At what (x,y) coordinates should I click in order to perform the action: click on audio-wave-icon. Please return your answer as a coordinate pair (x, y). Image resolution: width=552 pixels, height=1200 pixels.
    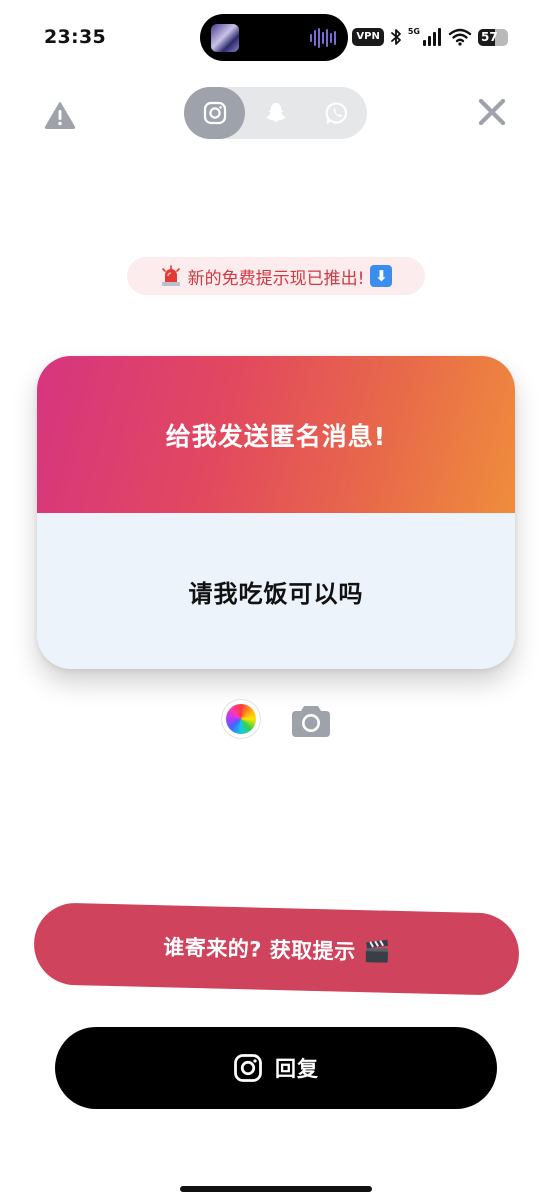
    Looking at the image, I should click on (323, 38).